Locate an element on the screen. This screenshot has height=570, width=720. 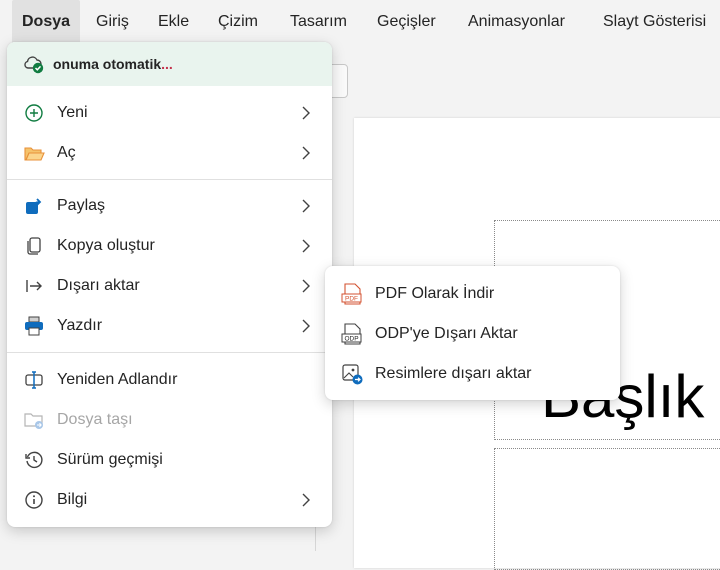
printer-icon is located at coordinates (34, 326).